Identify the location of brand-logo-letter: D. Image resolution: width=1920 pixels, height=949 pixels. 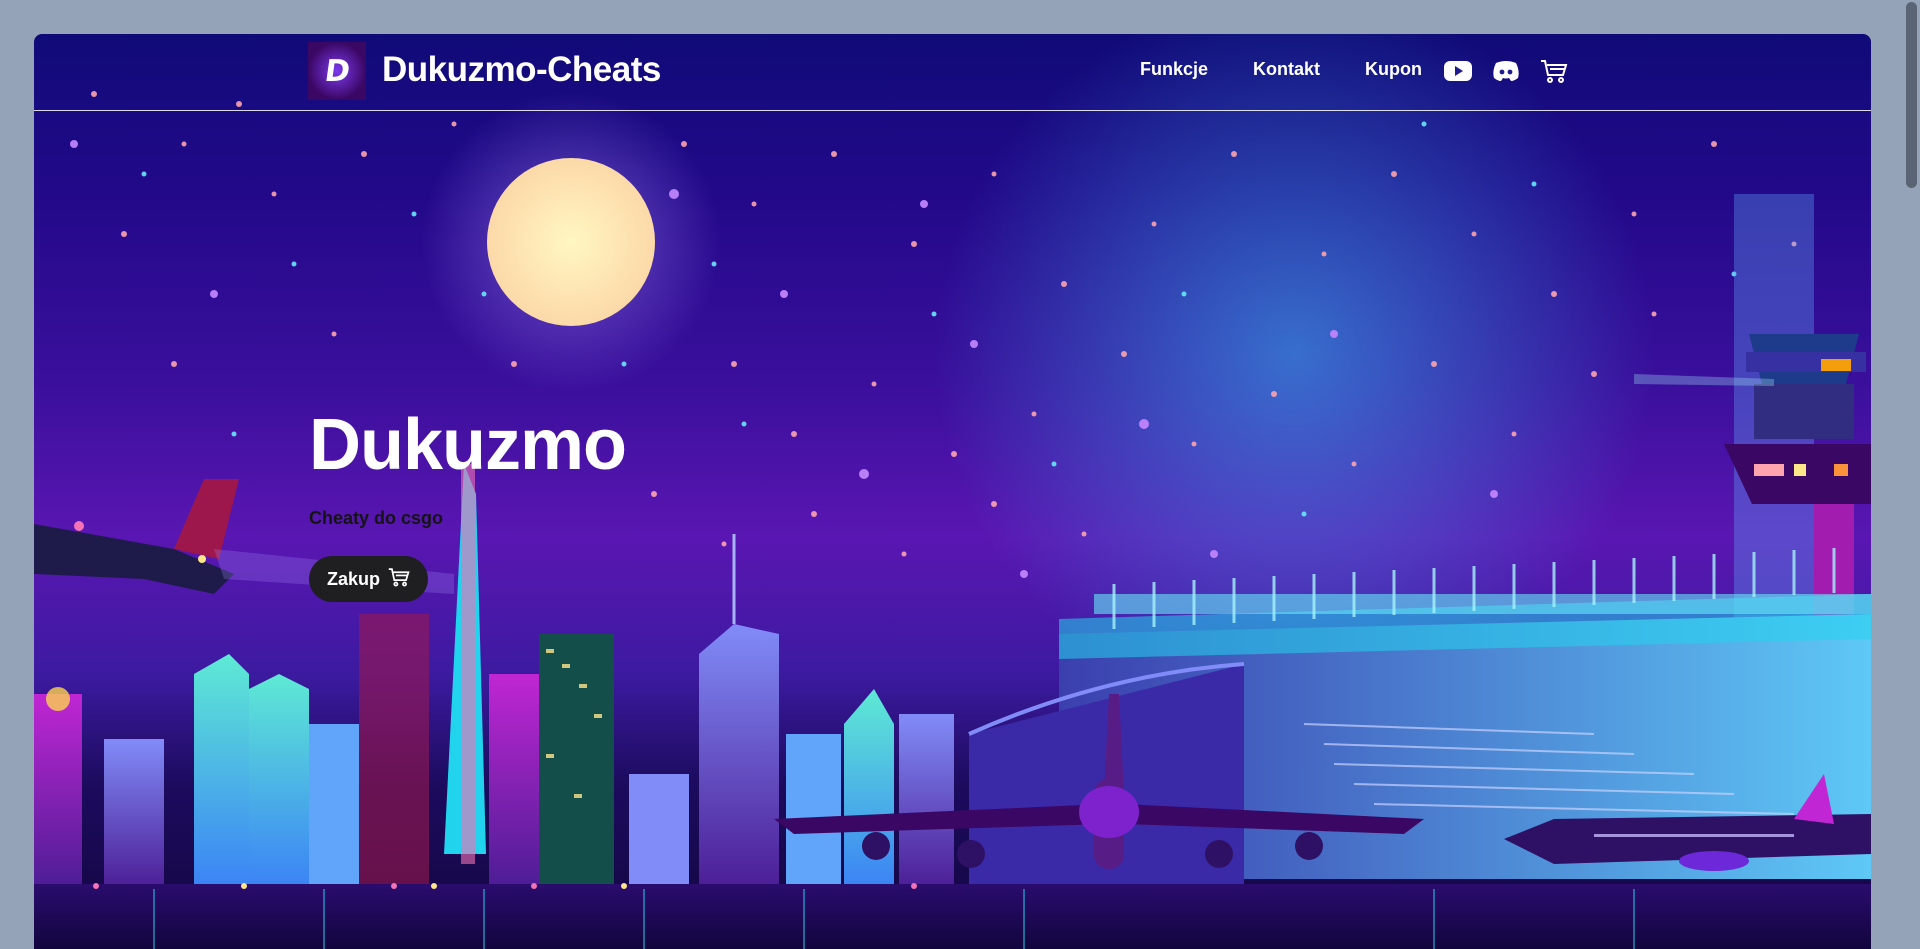
(337, 71).